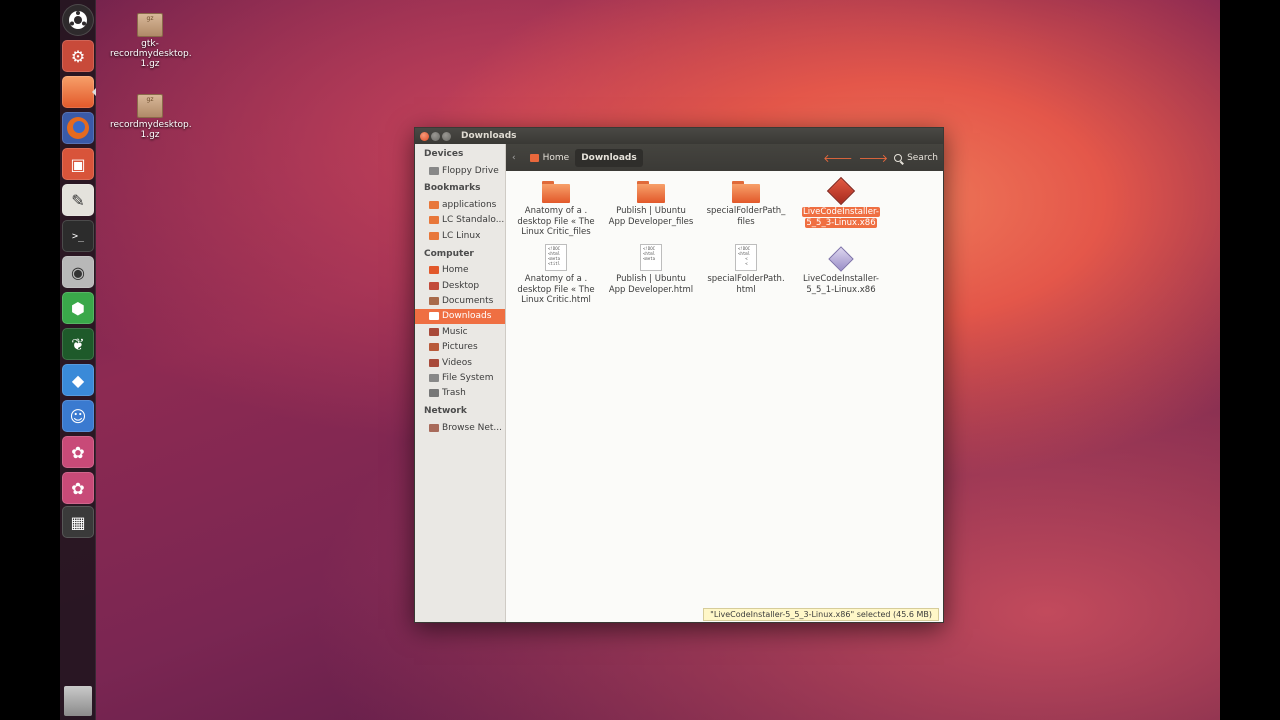  I want to click on pink-app-2-icon: ✿, so click(78, 488).